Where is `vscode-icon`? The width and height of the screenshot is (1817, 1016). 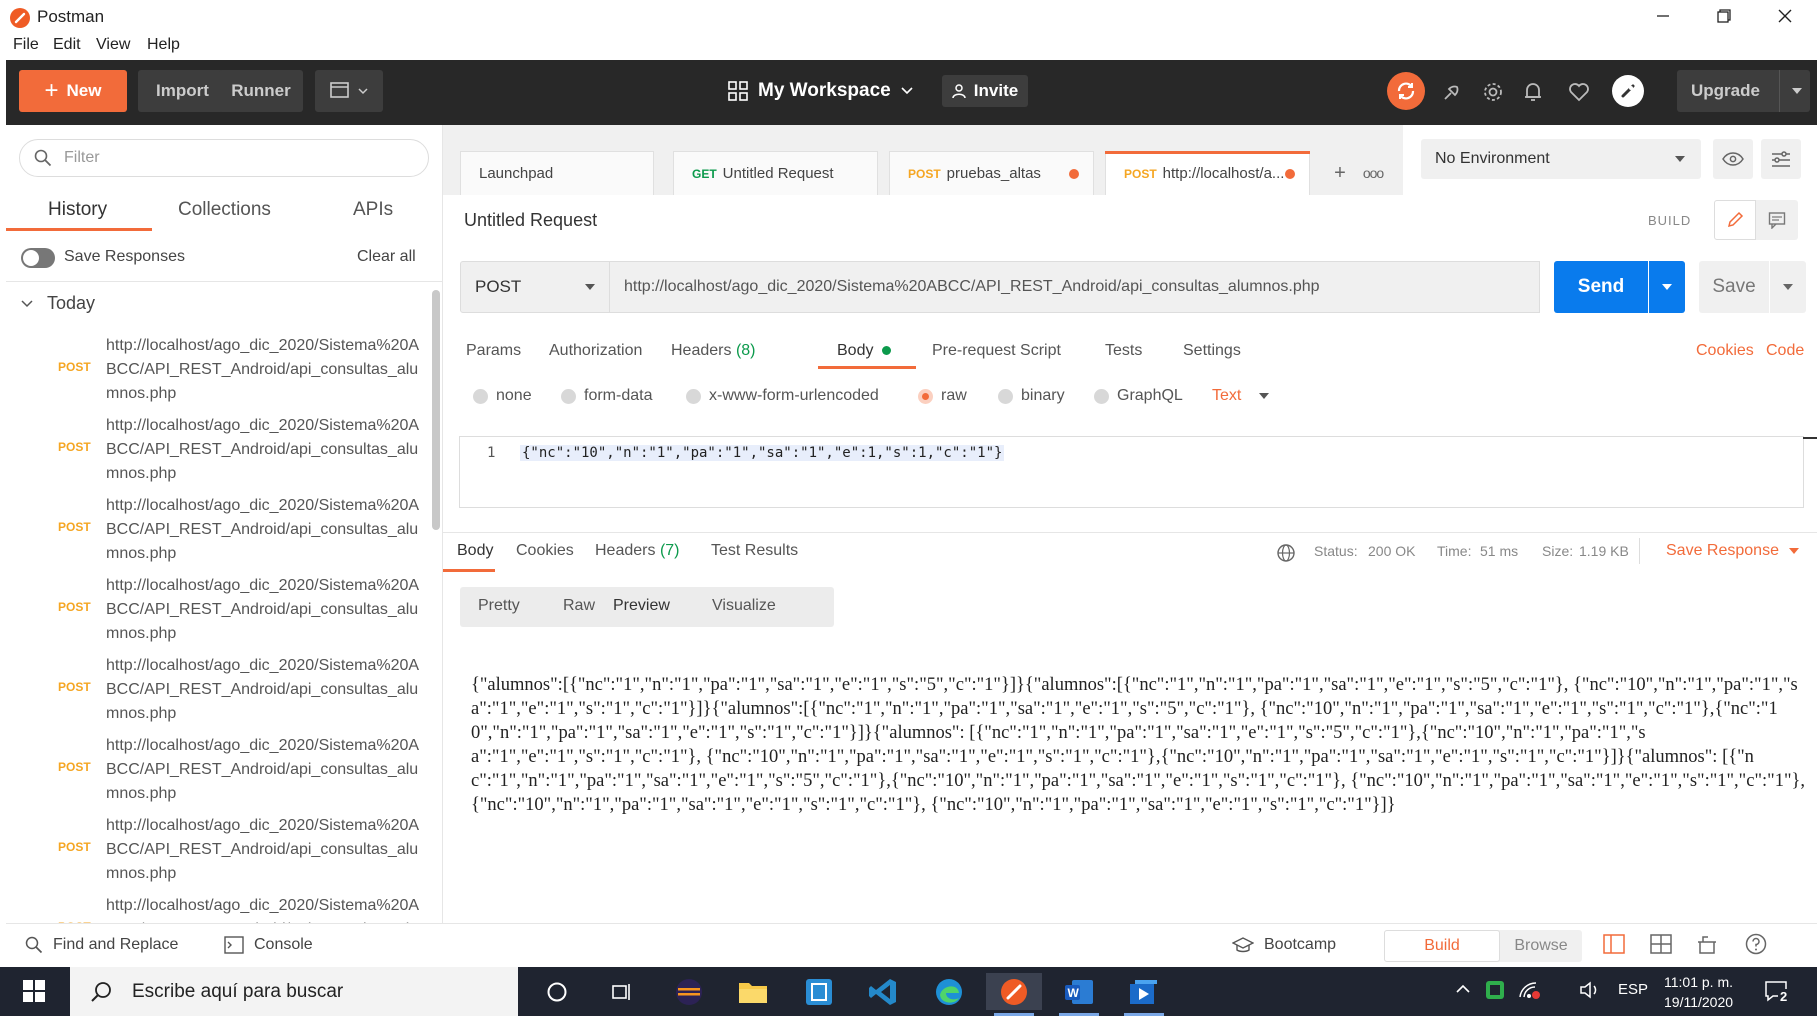
vscode-icon is located at coordinates (883, 991).